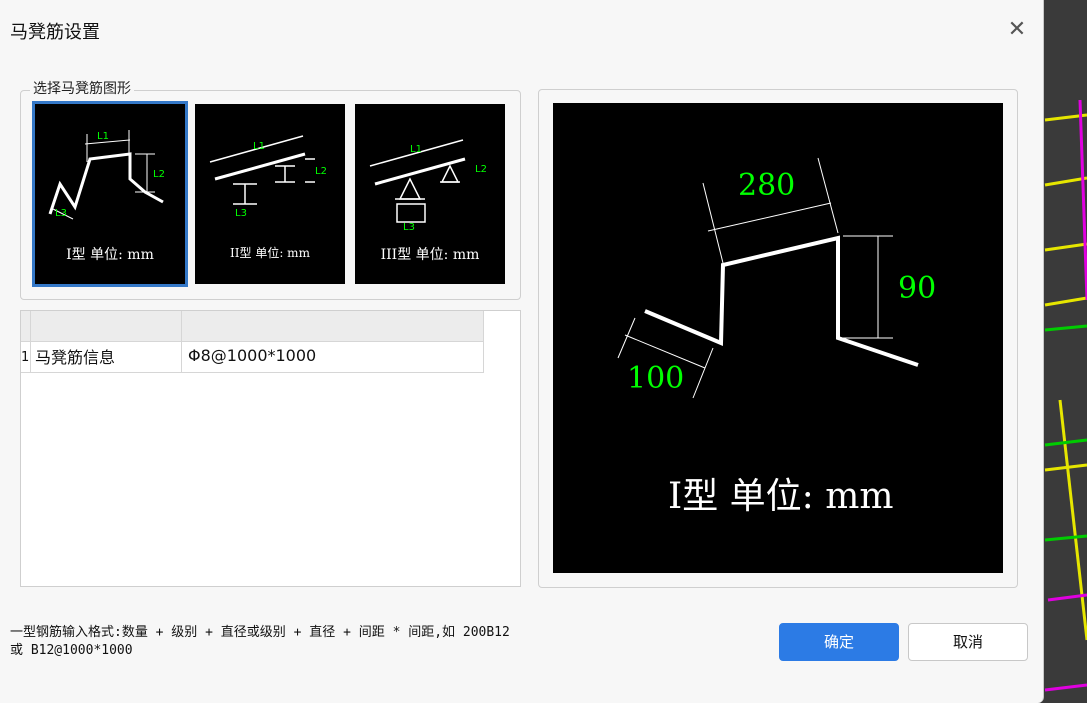 The image size is (1087, 703). I want to click on cancel-button: 取消, so click(968, 642).